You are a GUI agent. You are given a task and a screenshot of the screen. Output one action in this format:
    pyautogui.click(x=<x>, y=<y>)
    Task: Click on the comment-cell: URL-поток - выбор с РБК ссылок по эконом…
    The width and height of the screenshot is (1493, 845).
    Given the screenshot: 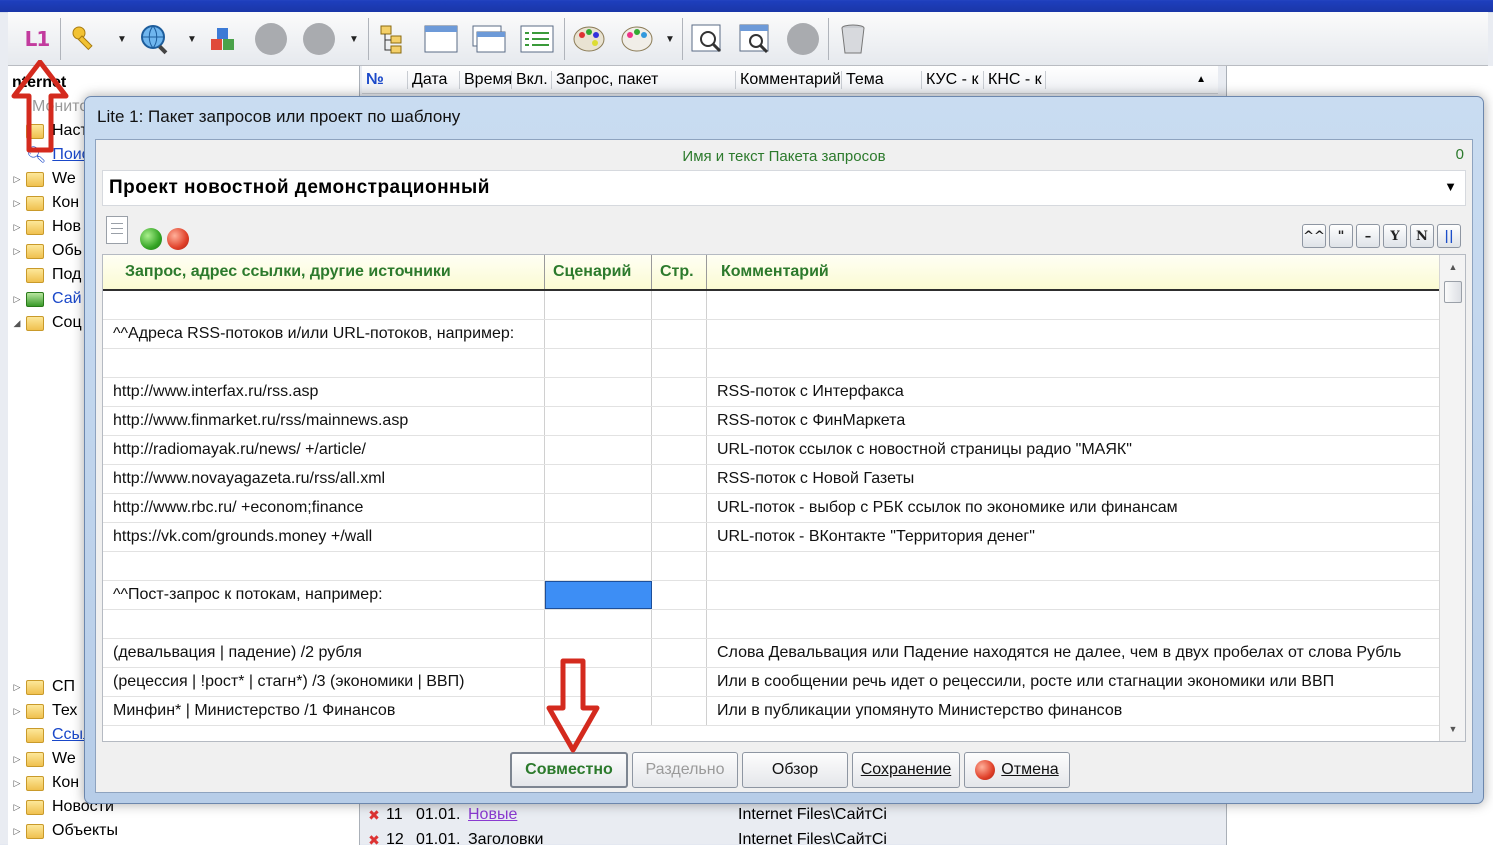 What is the action you would take?
    pyautogui.click(x=1073, y=508)
    